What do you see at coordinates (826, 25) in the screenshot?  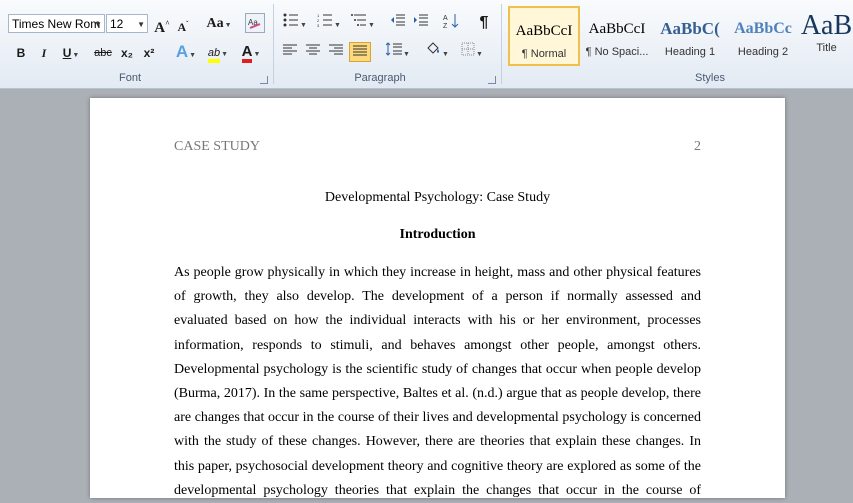 I see `style-sample: AaB` at bounding box center [826, 25].